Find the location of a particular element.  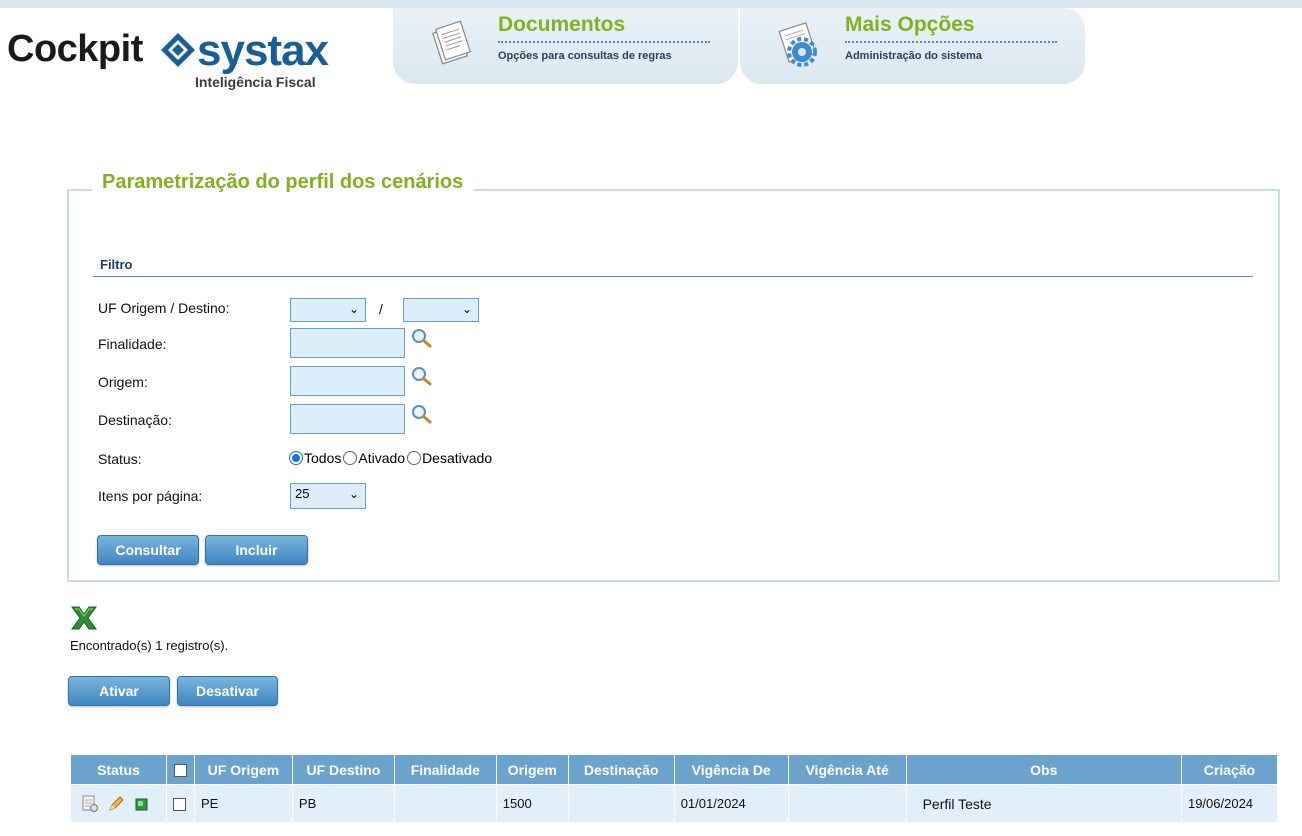

desativar-button: Desativar is located at coordinates (227, 691).